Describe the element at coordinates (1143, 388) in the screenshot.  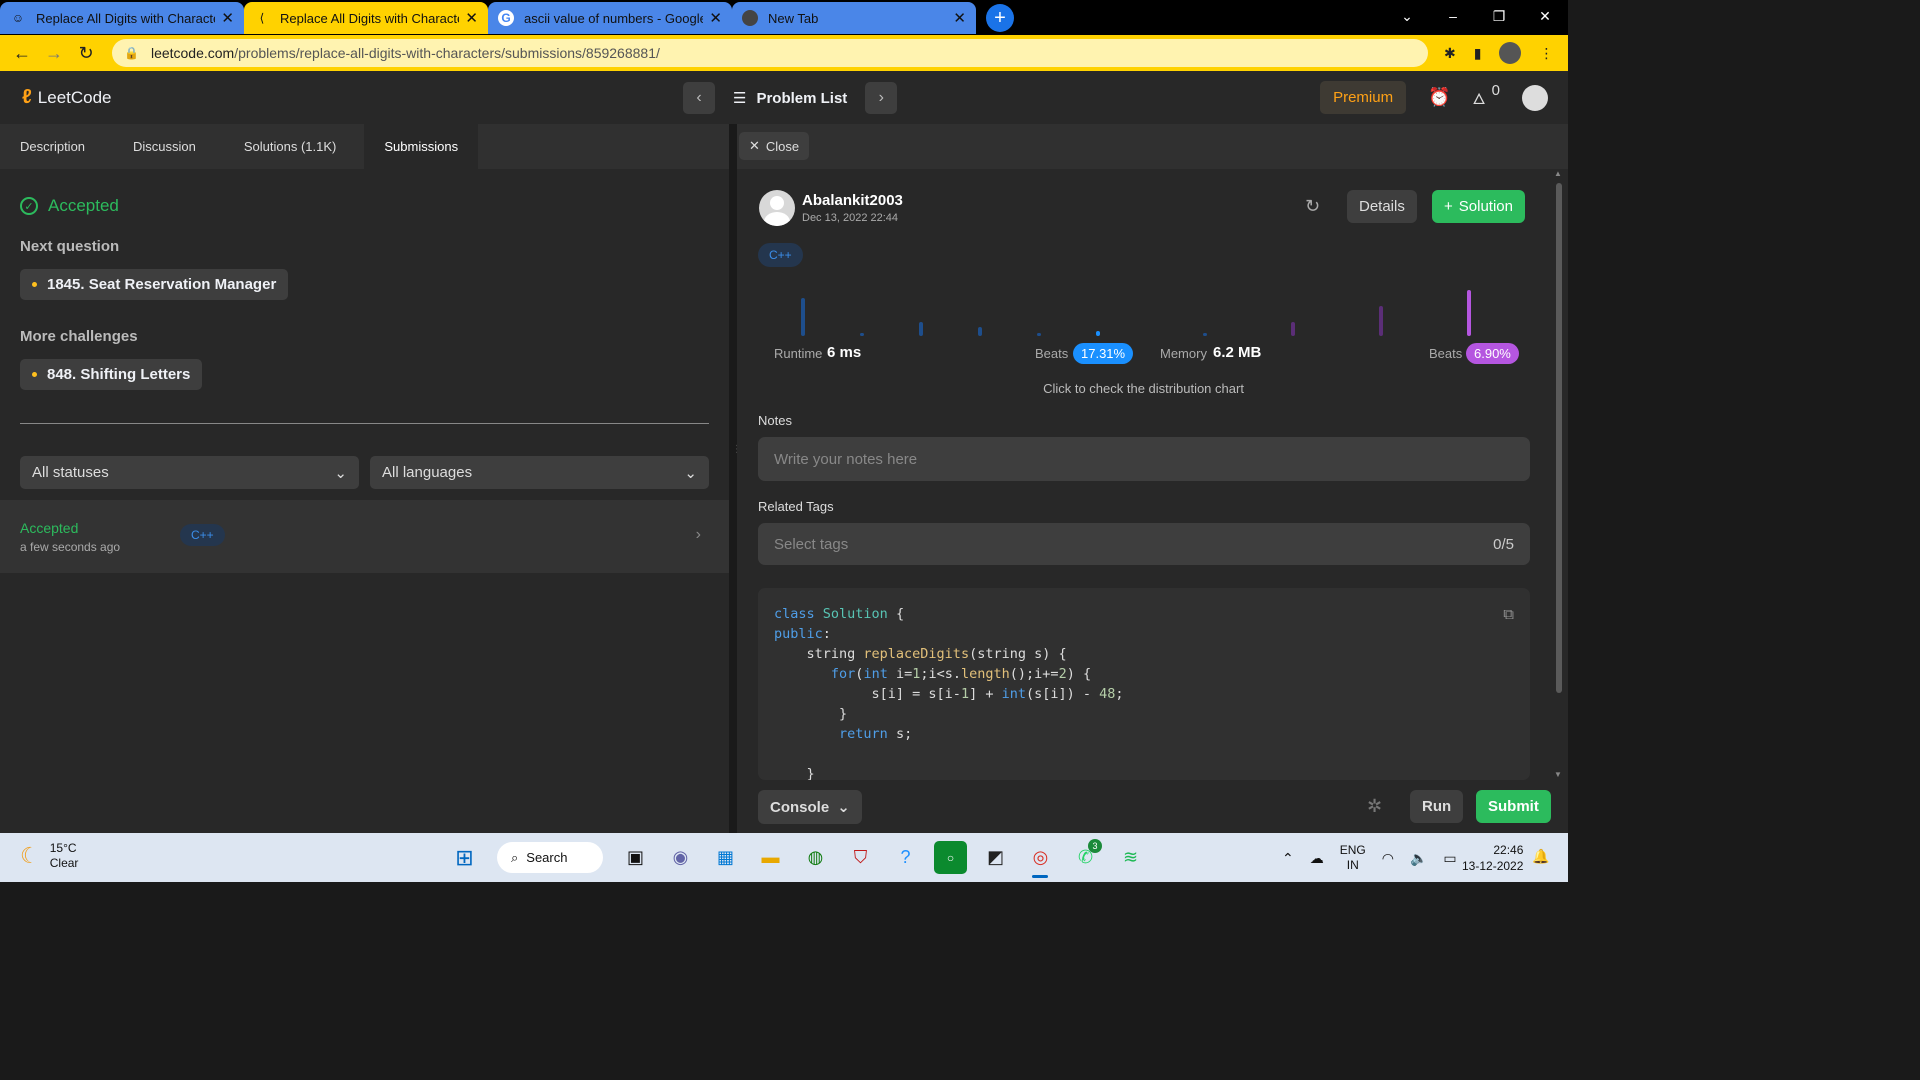
I see `distribution-hint: Click to check the distribution chart` at that location.